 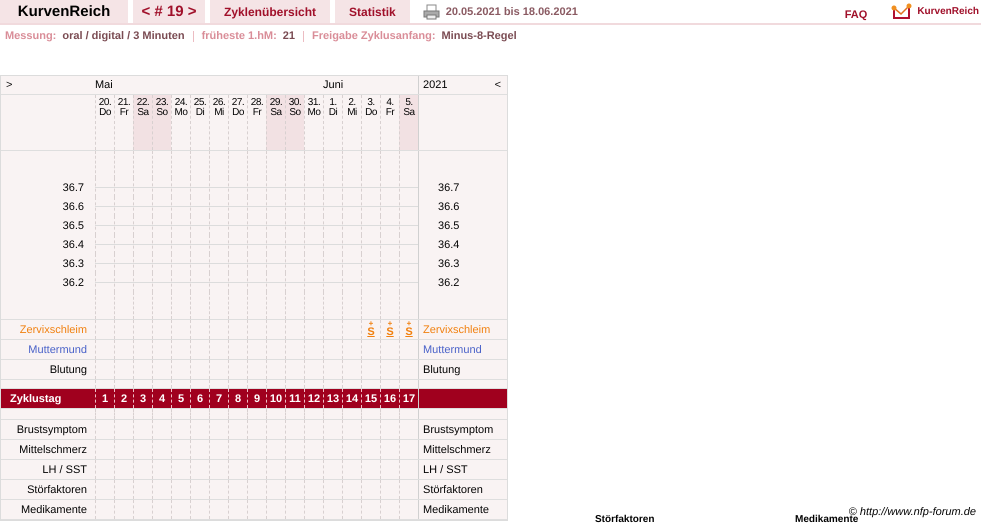 What do you see at coordinates (479, 36) in the screenshot?
I see `info-value: Minus-8-Regel` at bounding box center [479, 36].